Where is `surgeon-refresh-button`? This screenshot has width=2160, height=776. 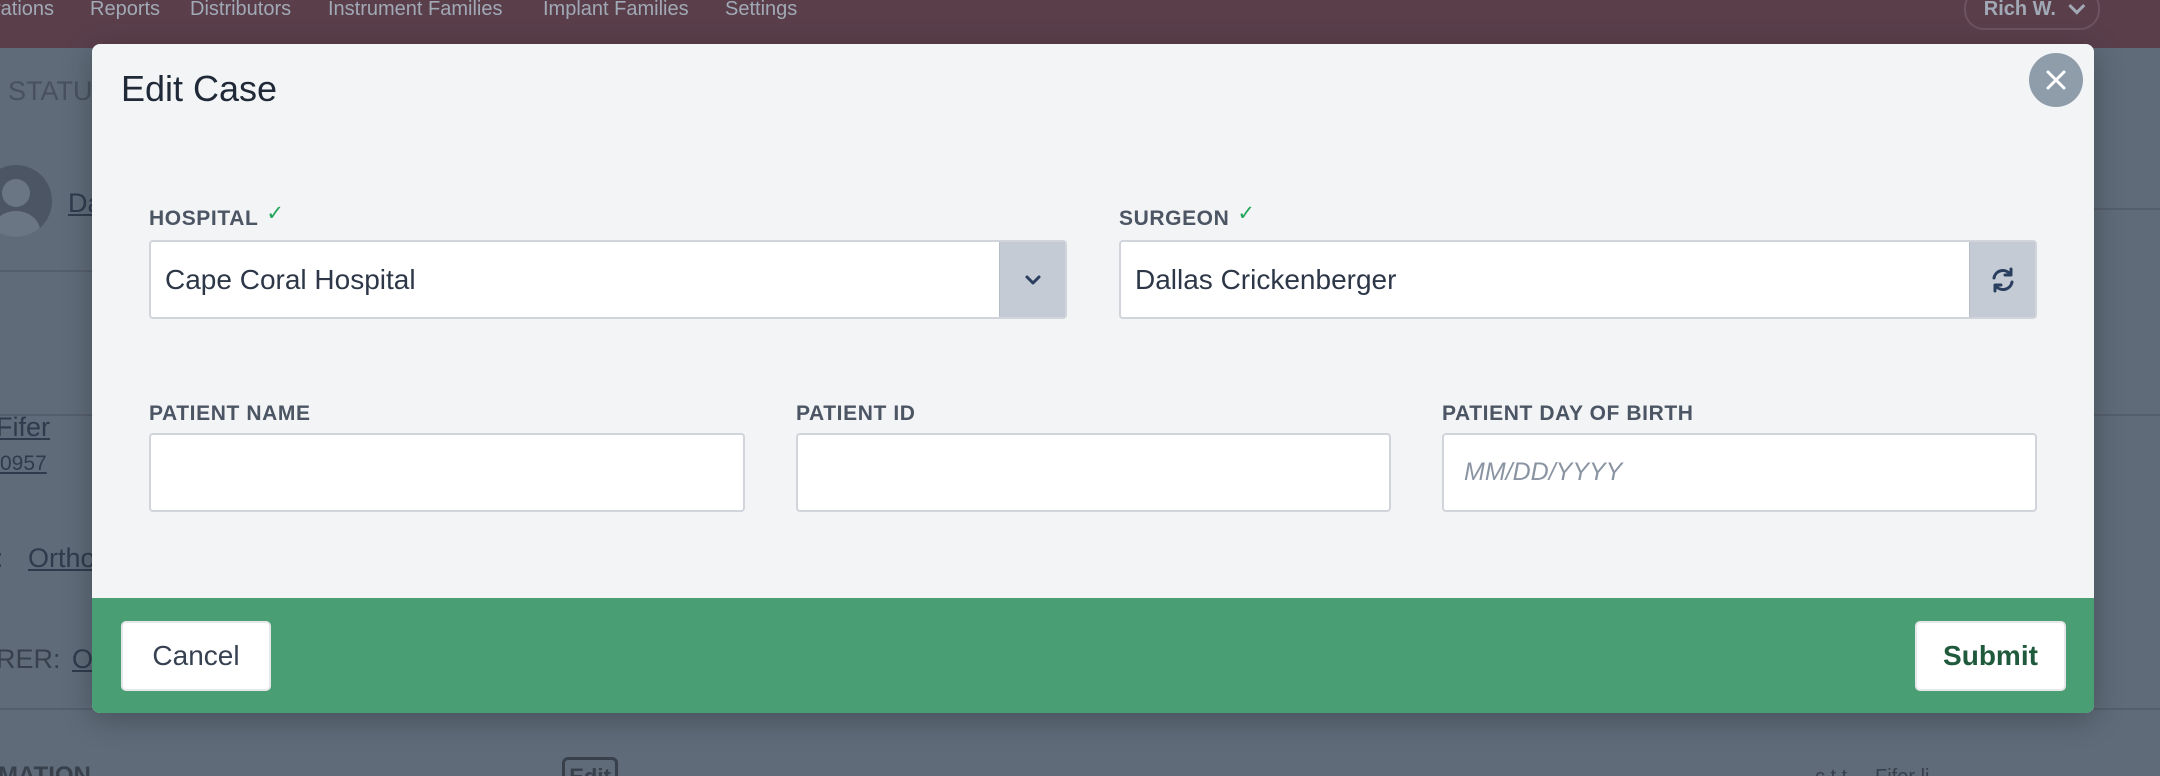
surgeon-refresh-button is located at coordinates (2002, 279).